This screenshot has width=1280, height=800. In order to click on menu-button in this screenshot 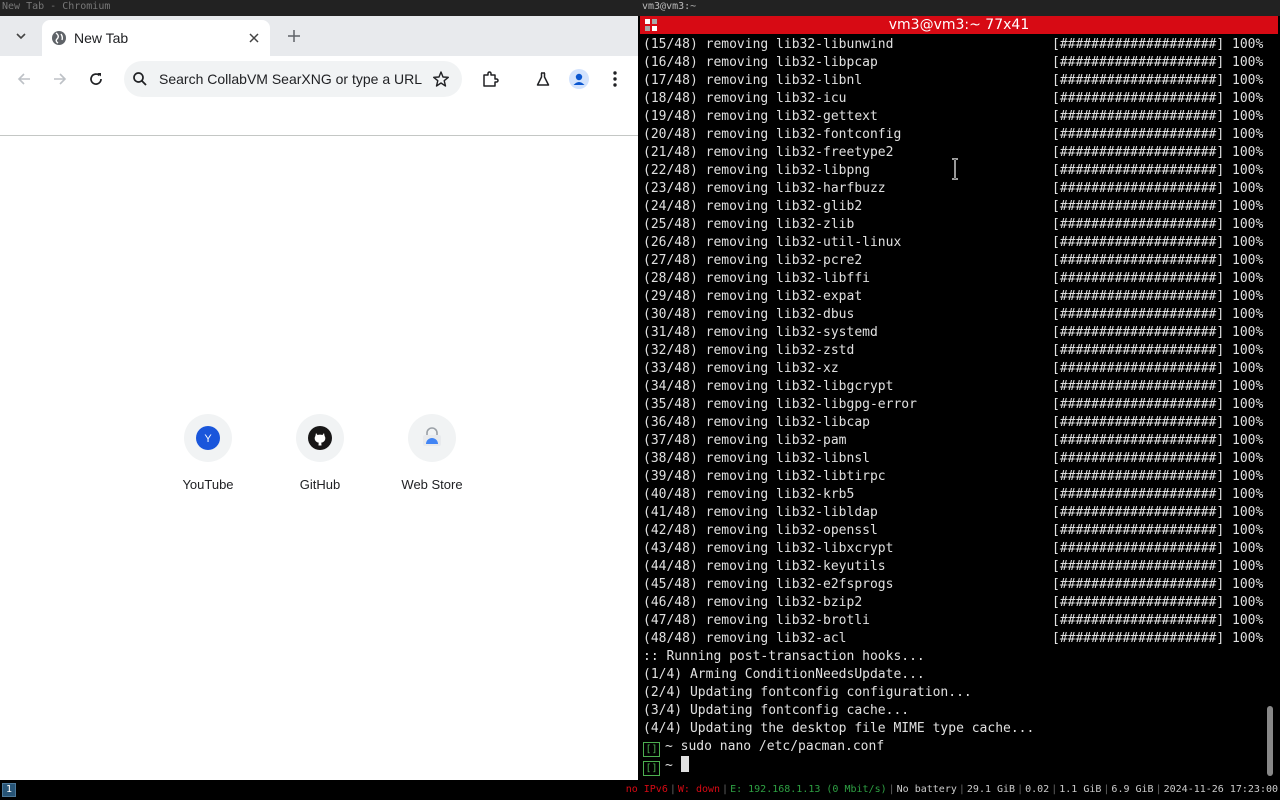, I will do `click(615, 79)`.